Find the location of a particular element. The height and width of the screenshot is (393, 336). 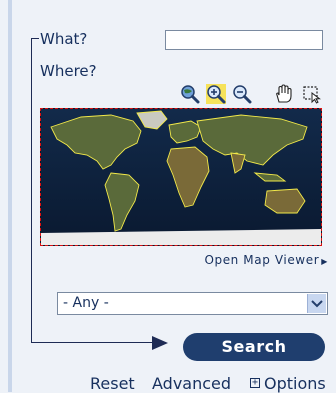

zoom-out-icon is located at coordinates (242, 94).